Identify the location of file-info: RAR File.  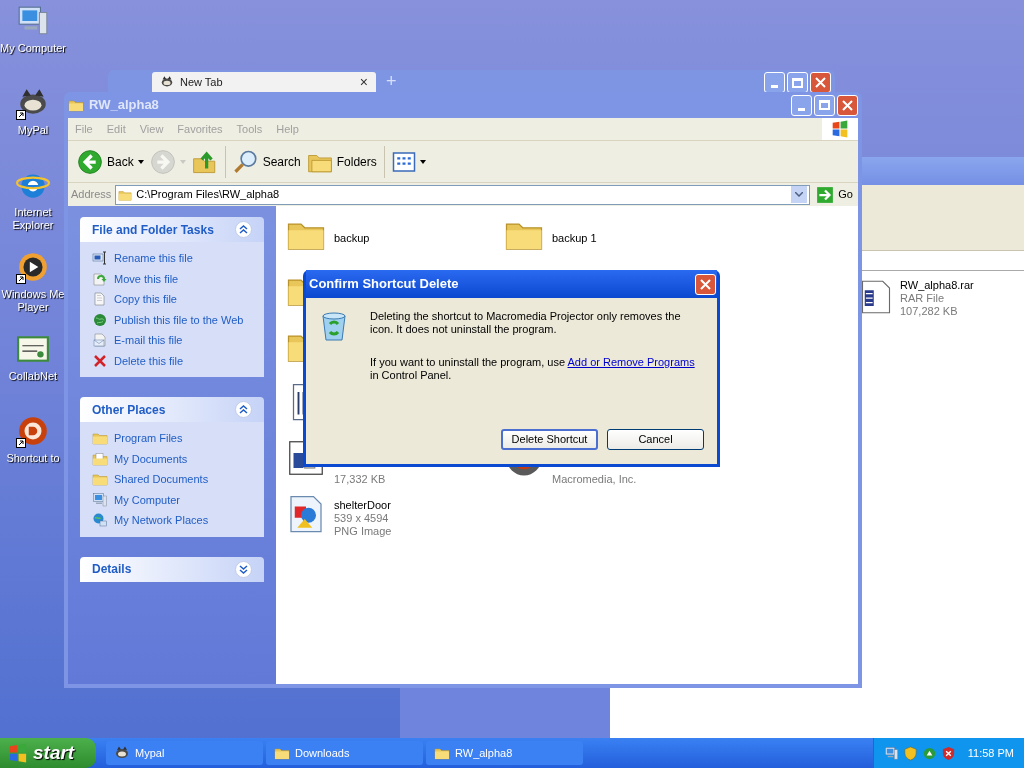
(922, 298).